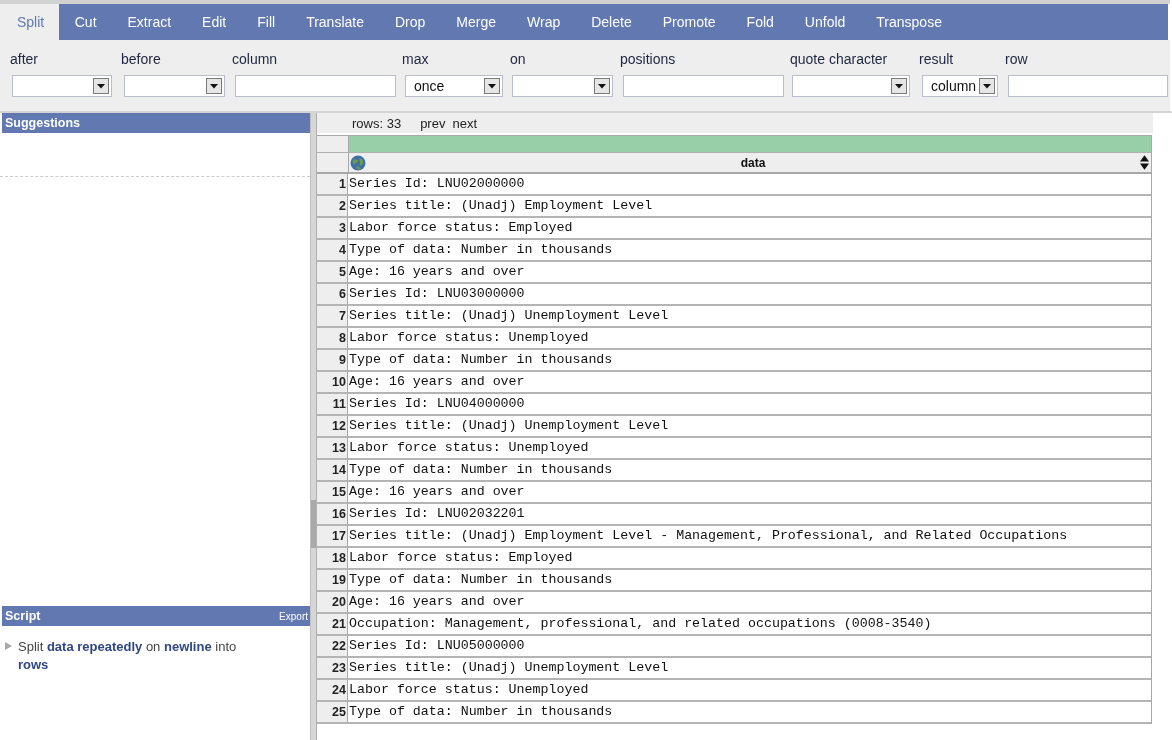 This screenshot has height=740, width=1172. Describe the element at coordinates (141, 59) in the screenshot. I see `field-label: before` at that location.